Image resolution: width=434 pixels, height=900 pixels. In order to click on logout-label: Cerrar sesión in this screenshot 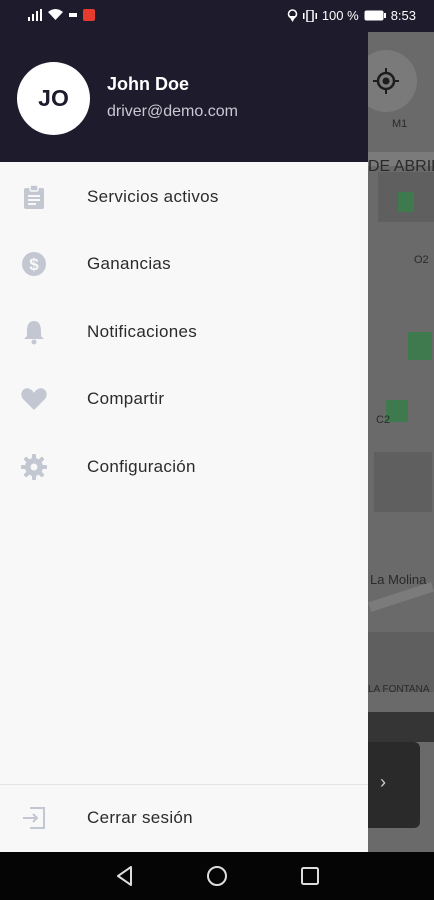, I will do `click(140, 817)`.